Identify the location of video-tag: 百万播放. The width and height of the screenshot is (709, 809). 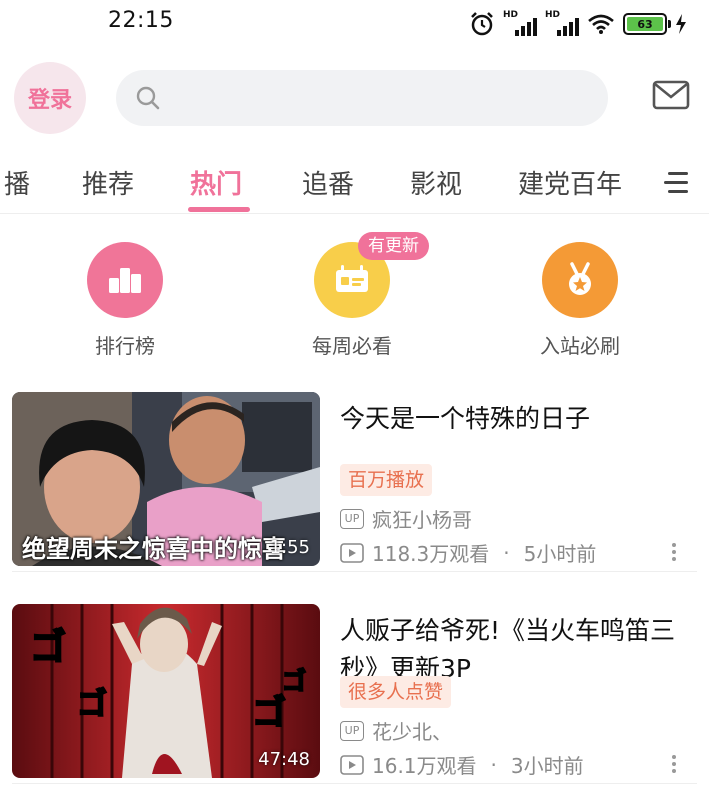
(386, 480).